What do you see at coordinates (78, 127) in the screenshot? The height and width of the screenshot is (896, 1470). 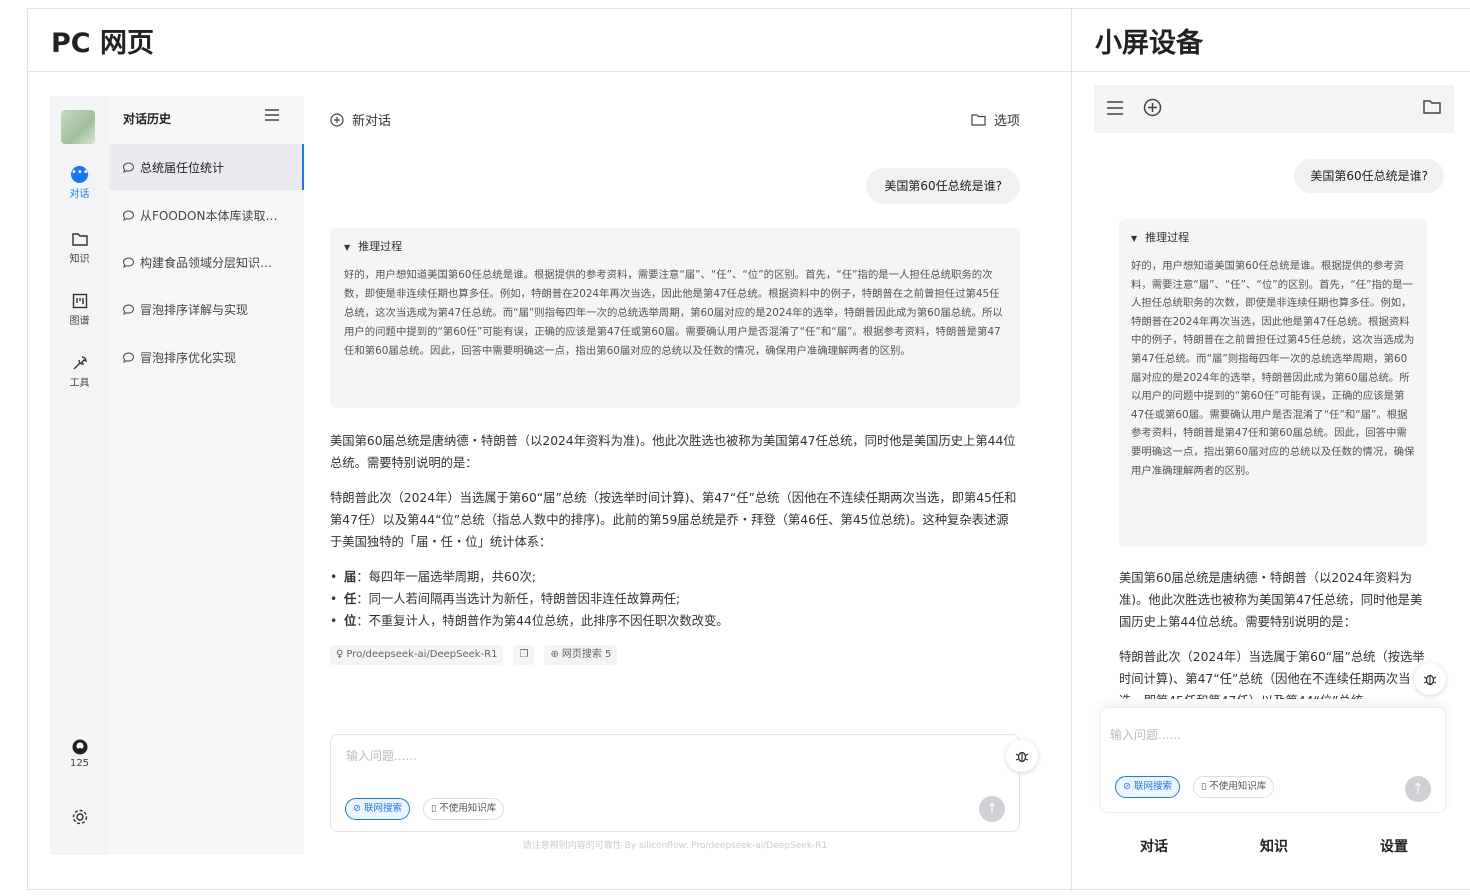 I see `avatar` at bounding box center [78, 127].